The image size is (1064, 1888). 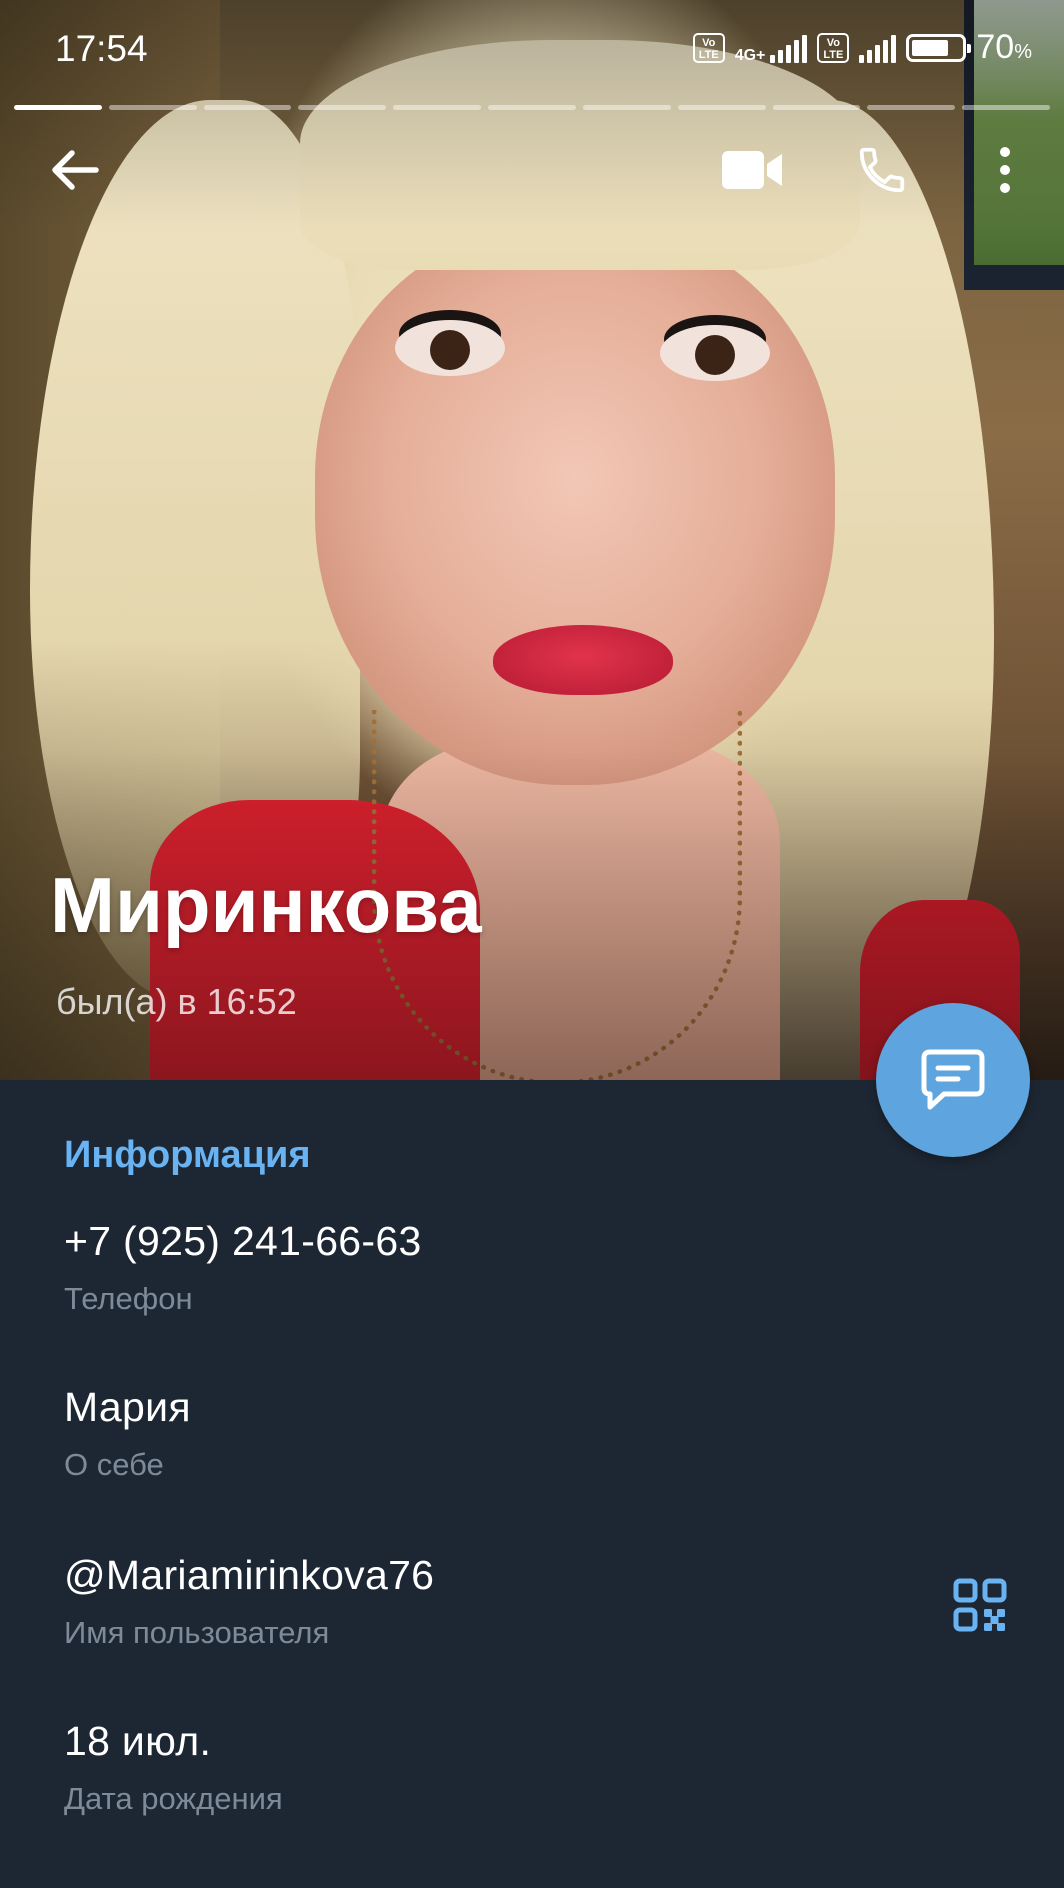 What do you see at coordinates (514, 1267) in the screenshot?
I see `phone-row: +7 (925) 241-66-63 Телефон` at bounding box center [514, 1267].